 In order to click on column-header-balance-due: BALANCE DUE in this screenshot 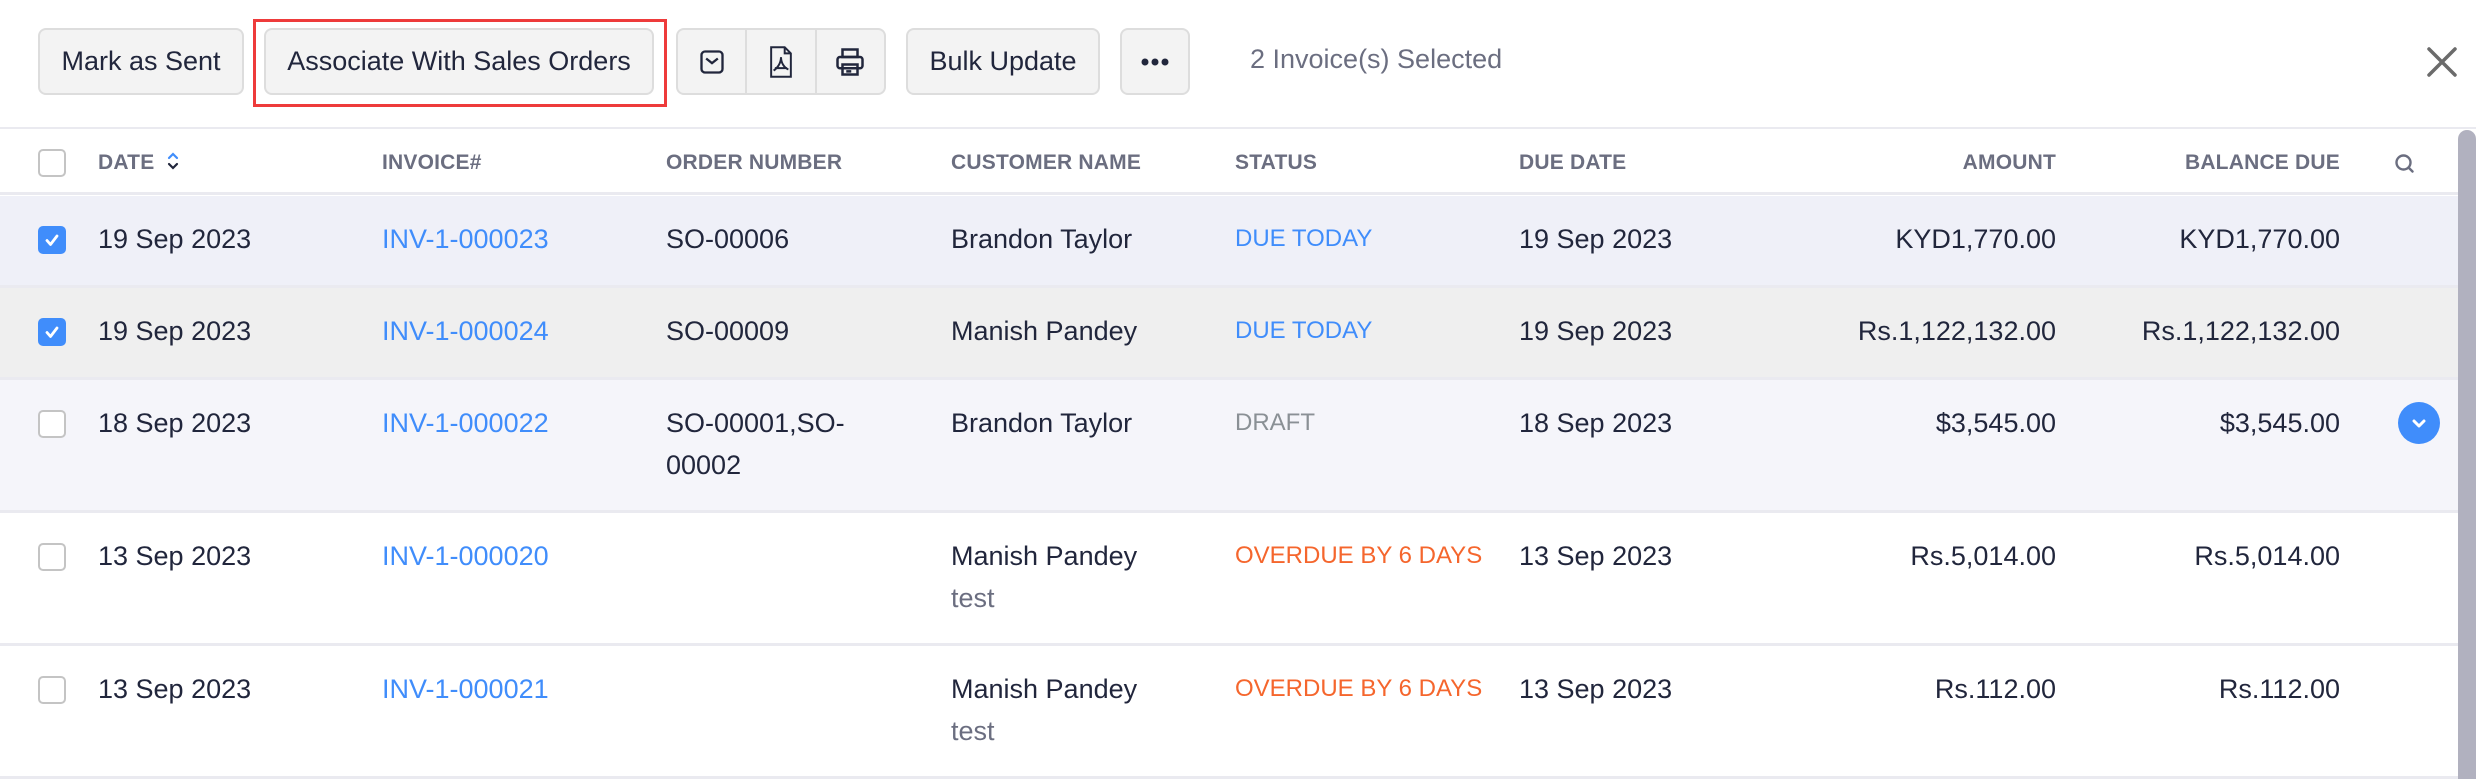, I will do `click(2190, 163)`.